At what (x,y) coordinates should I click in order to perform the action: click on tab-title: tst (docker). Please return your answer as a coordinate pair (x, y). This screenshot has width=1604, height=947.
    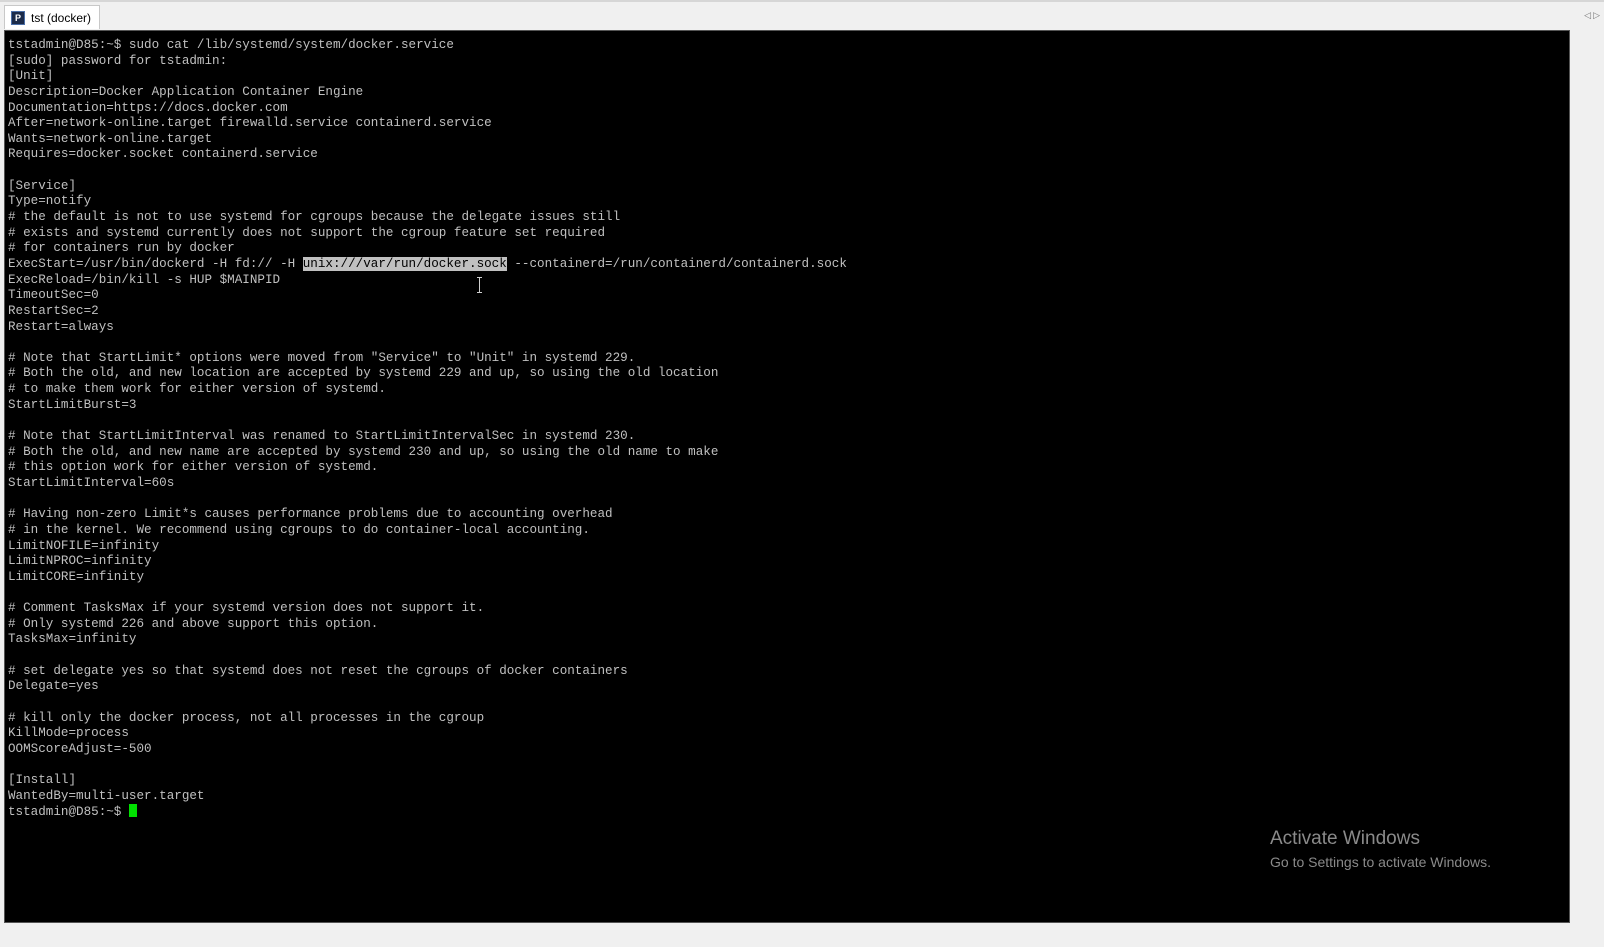
    Looking at the image, I should click on (61, 17).